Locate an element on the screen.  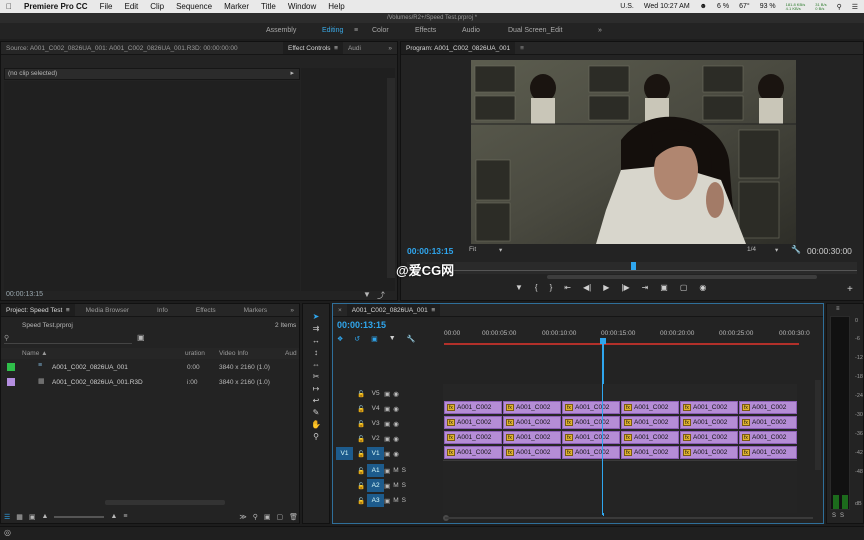
input-source: U.S. is located at coordinates (627, 6).